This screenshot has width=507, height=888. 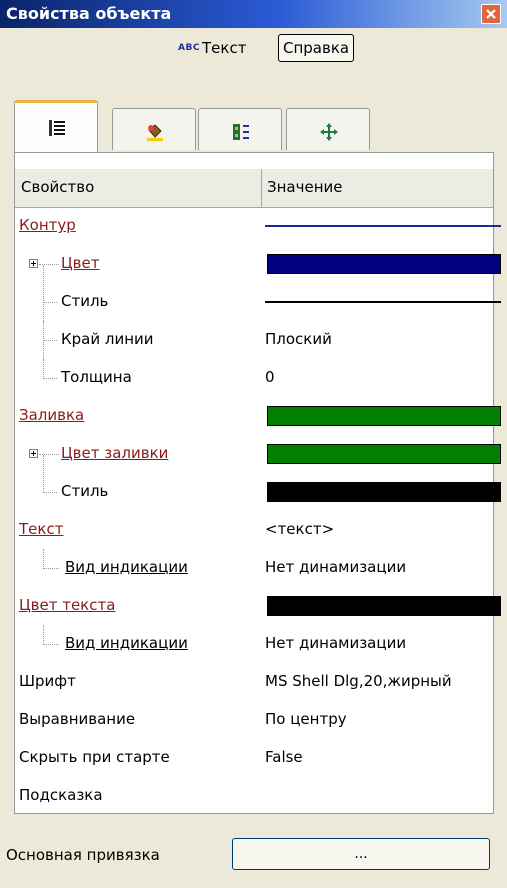 I want to click on line-style-preview, so click(x=383, y=302).